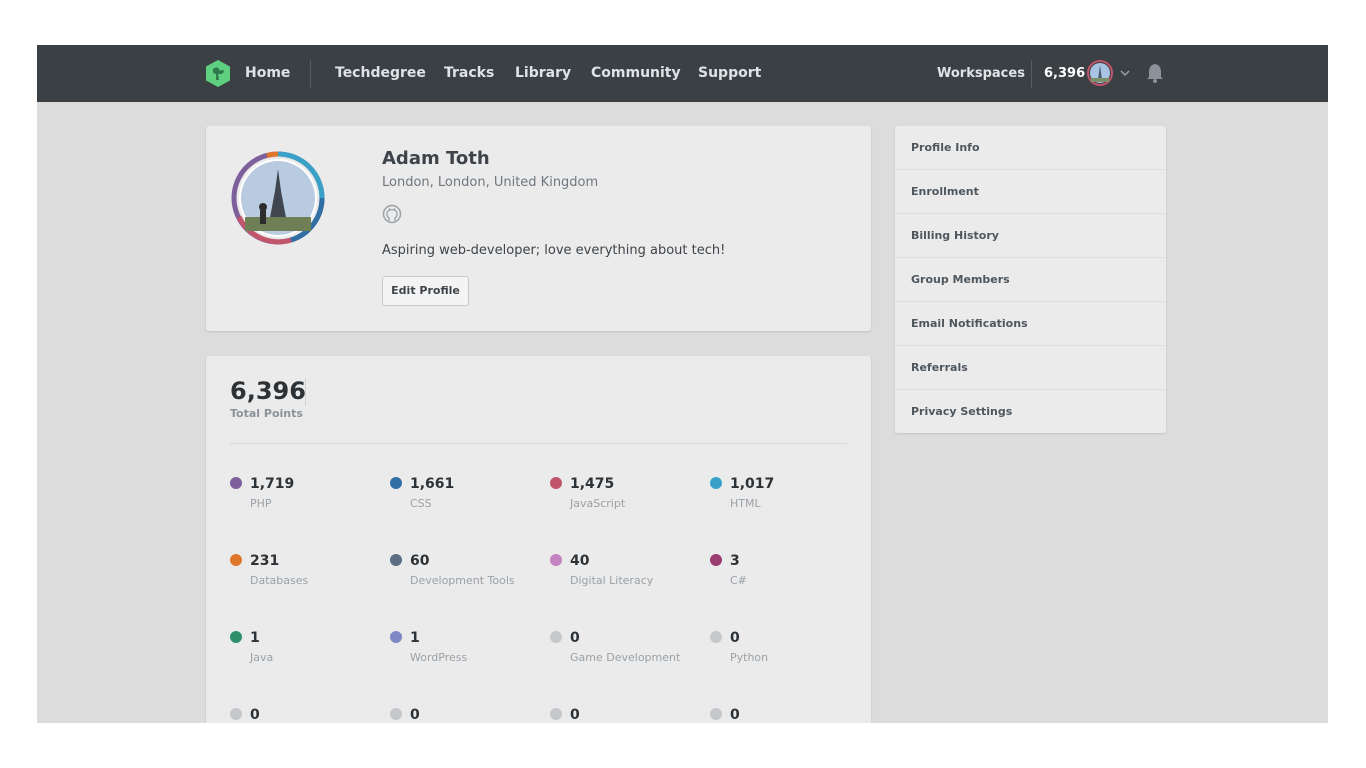 The width and height of the screenshot is (1366, 768). What do you see at coordinates (749, 657) in the screenshot?
I see `topic-label: Python` at bounding box center [749, 657].